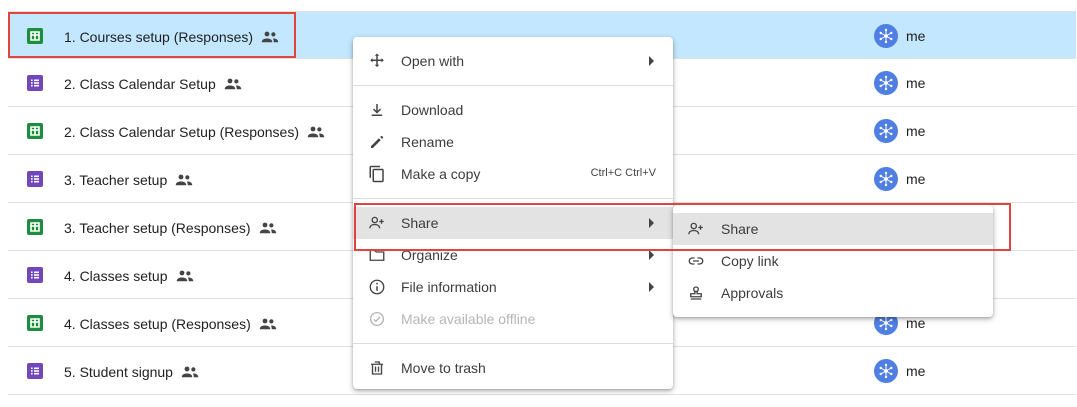 This screenshot has height=407, width=1077. Describe the element at coordinates (377, 368) in the screenshot. I see `trash-icon` at that location.